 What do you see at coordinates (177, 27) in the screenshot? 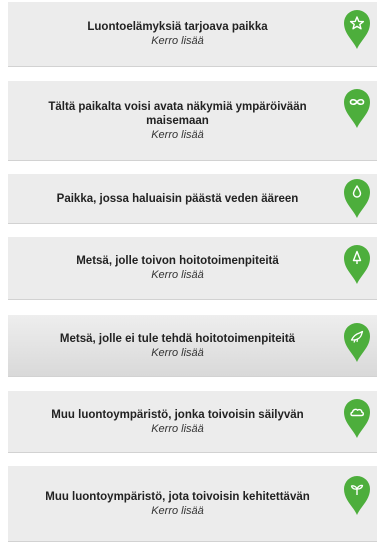
I see `option-title: Luontoelämyksiä tarjoava paikka` at bounding box center [177, 27].